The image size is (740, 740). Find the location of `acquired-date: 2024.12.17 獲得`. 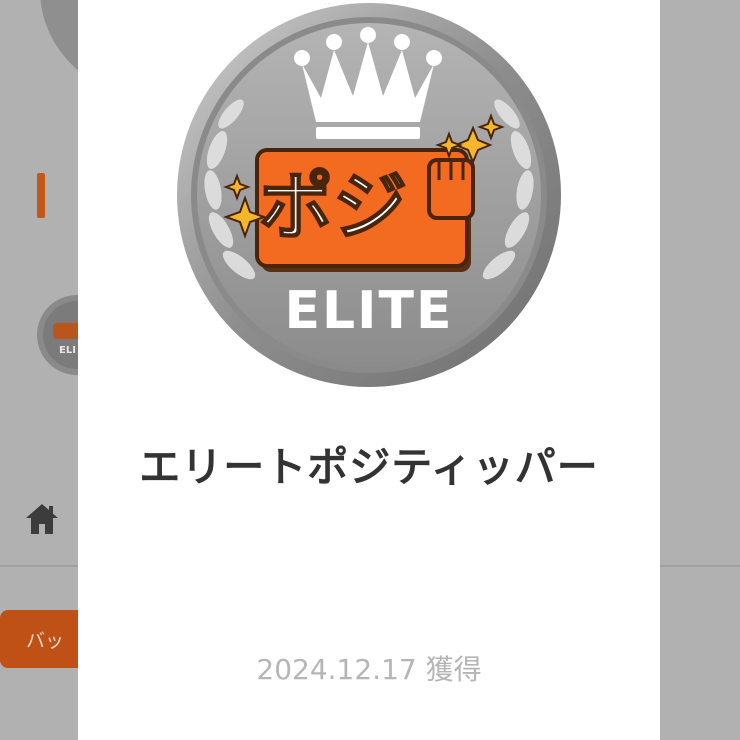

acquired-date: 2024.12.17 獲得 is located at coordinates (369, 669).